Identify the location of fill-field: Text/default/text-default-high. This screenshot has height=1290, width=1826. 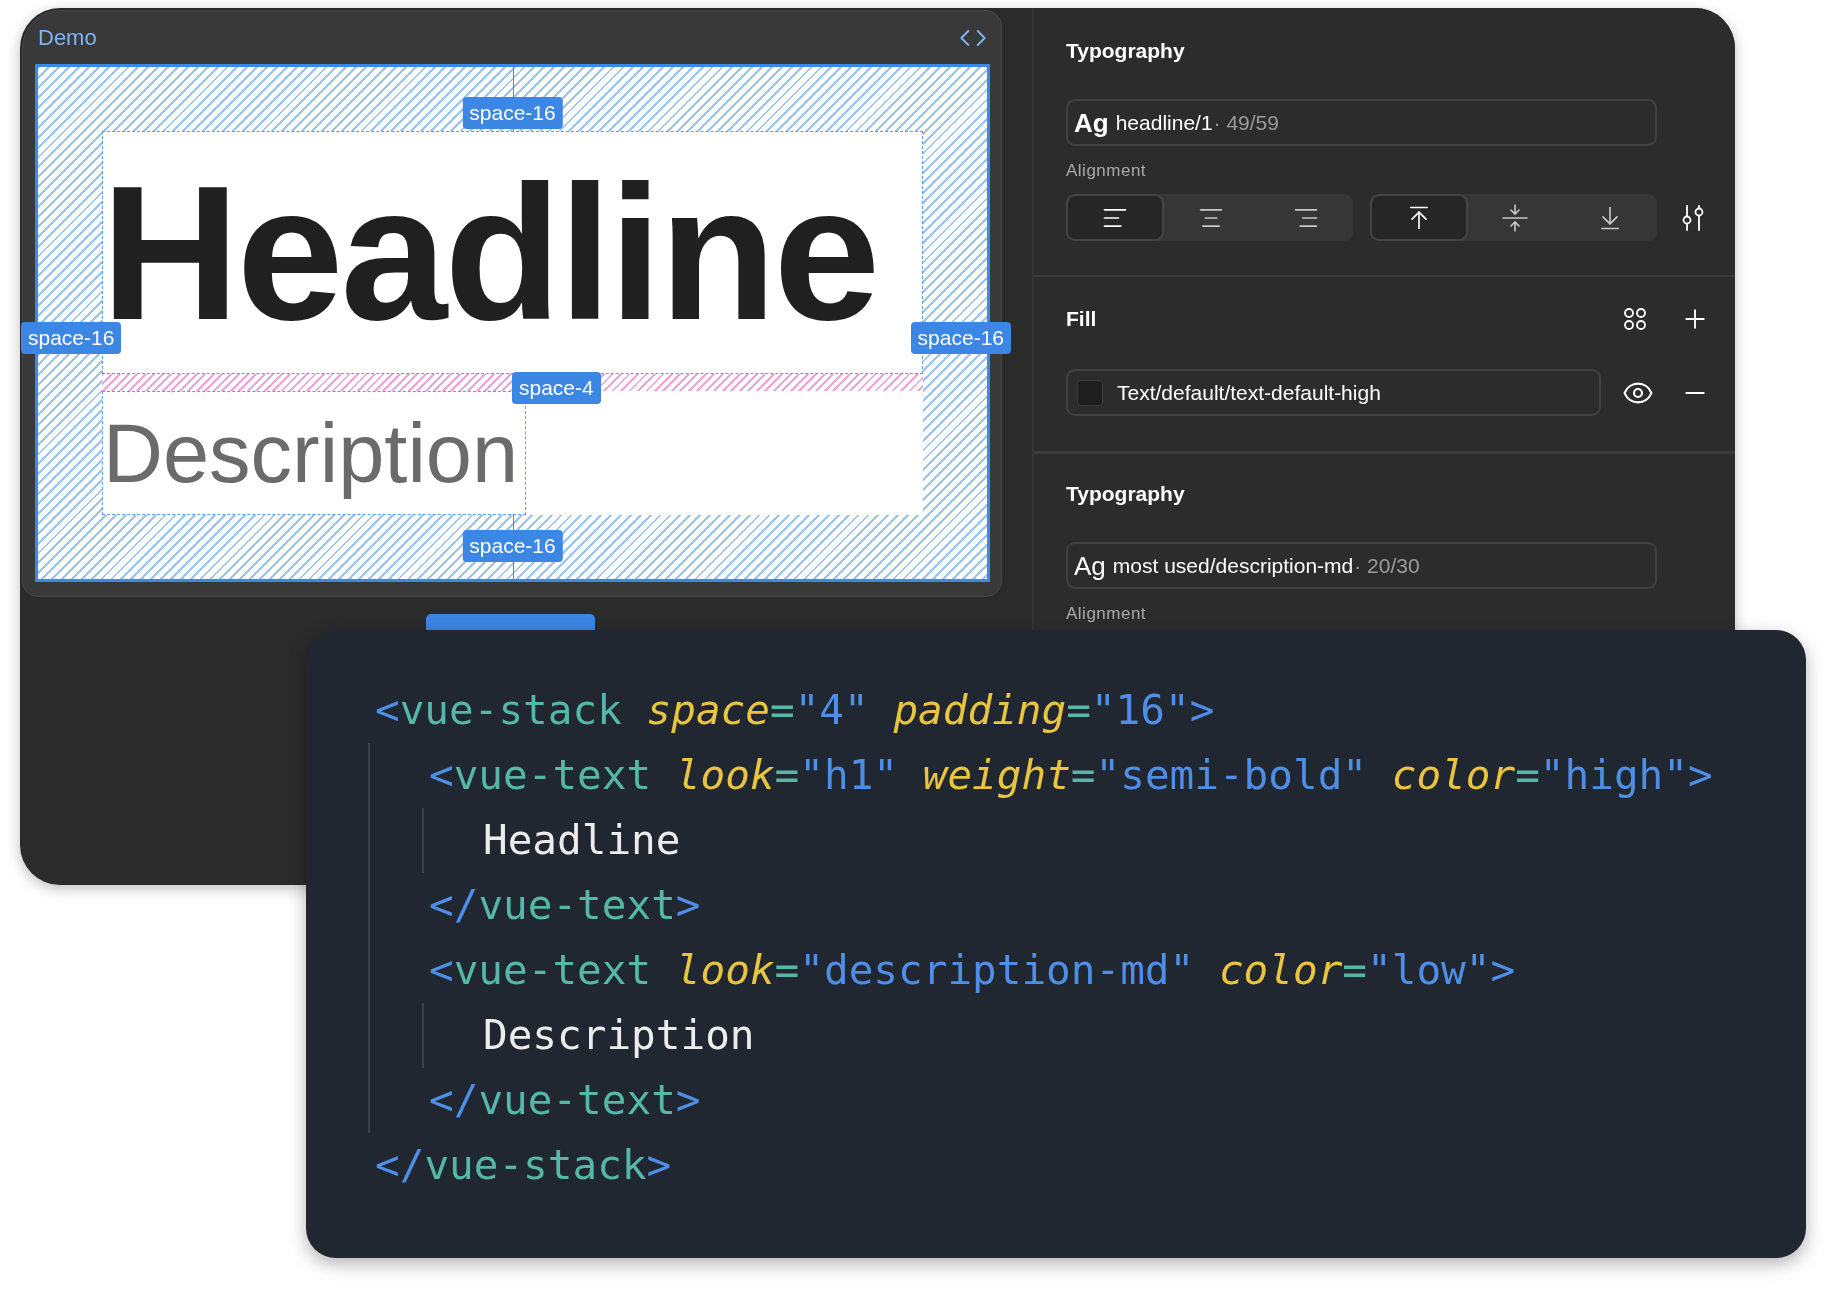
(1333, 392).